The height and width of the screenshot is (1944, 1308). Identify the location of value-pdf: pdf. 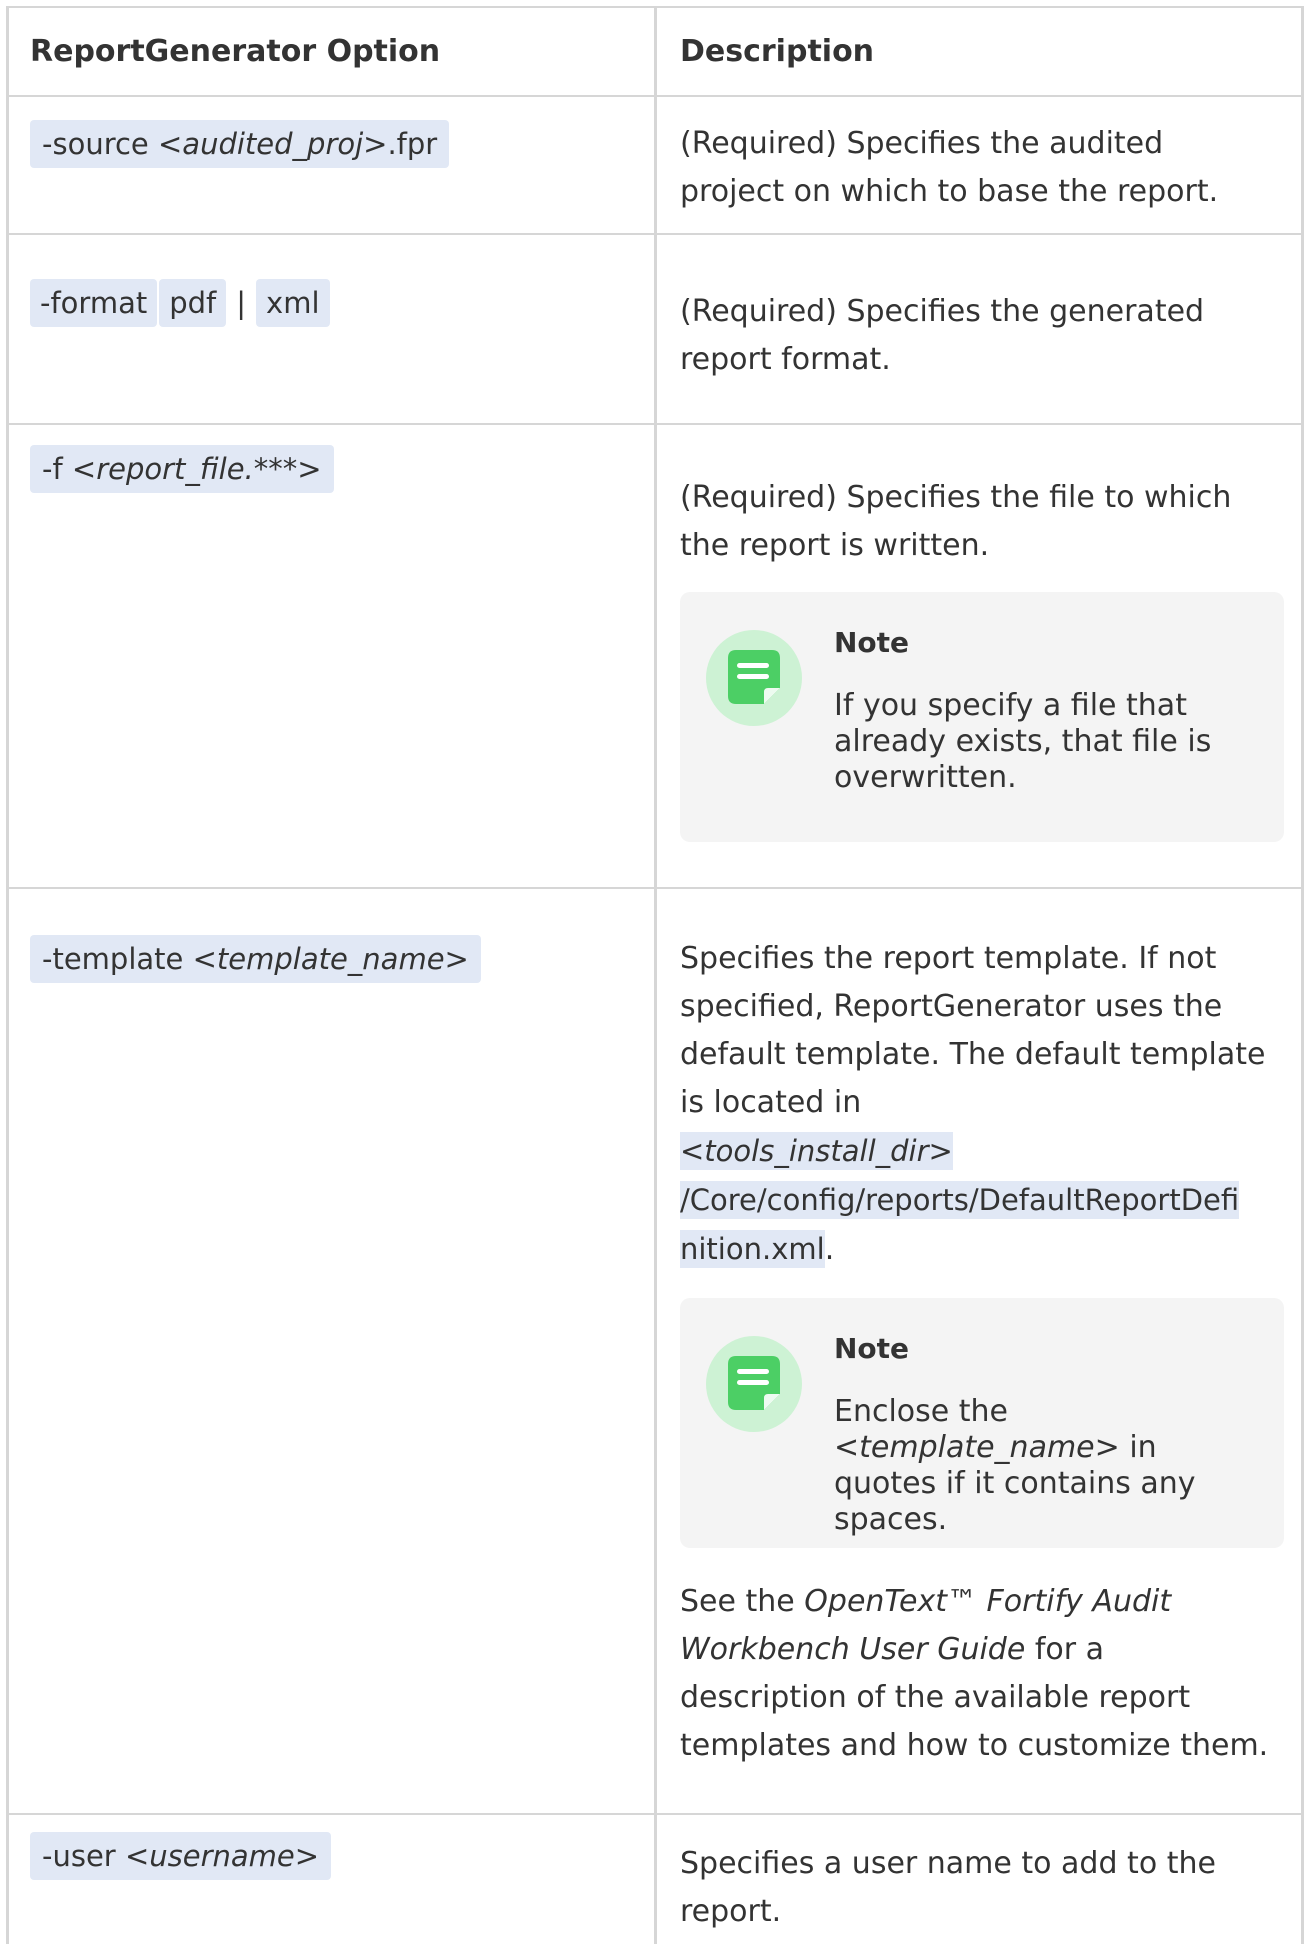
(193, 303).